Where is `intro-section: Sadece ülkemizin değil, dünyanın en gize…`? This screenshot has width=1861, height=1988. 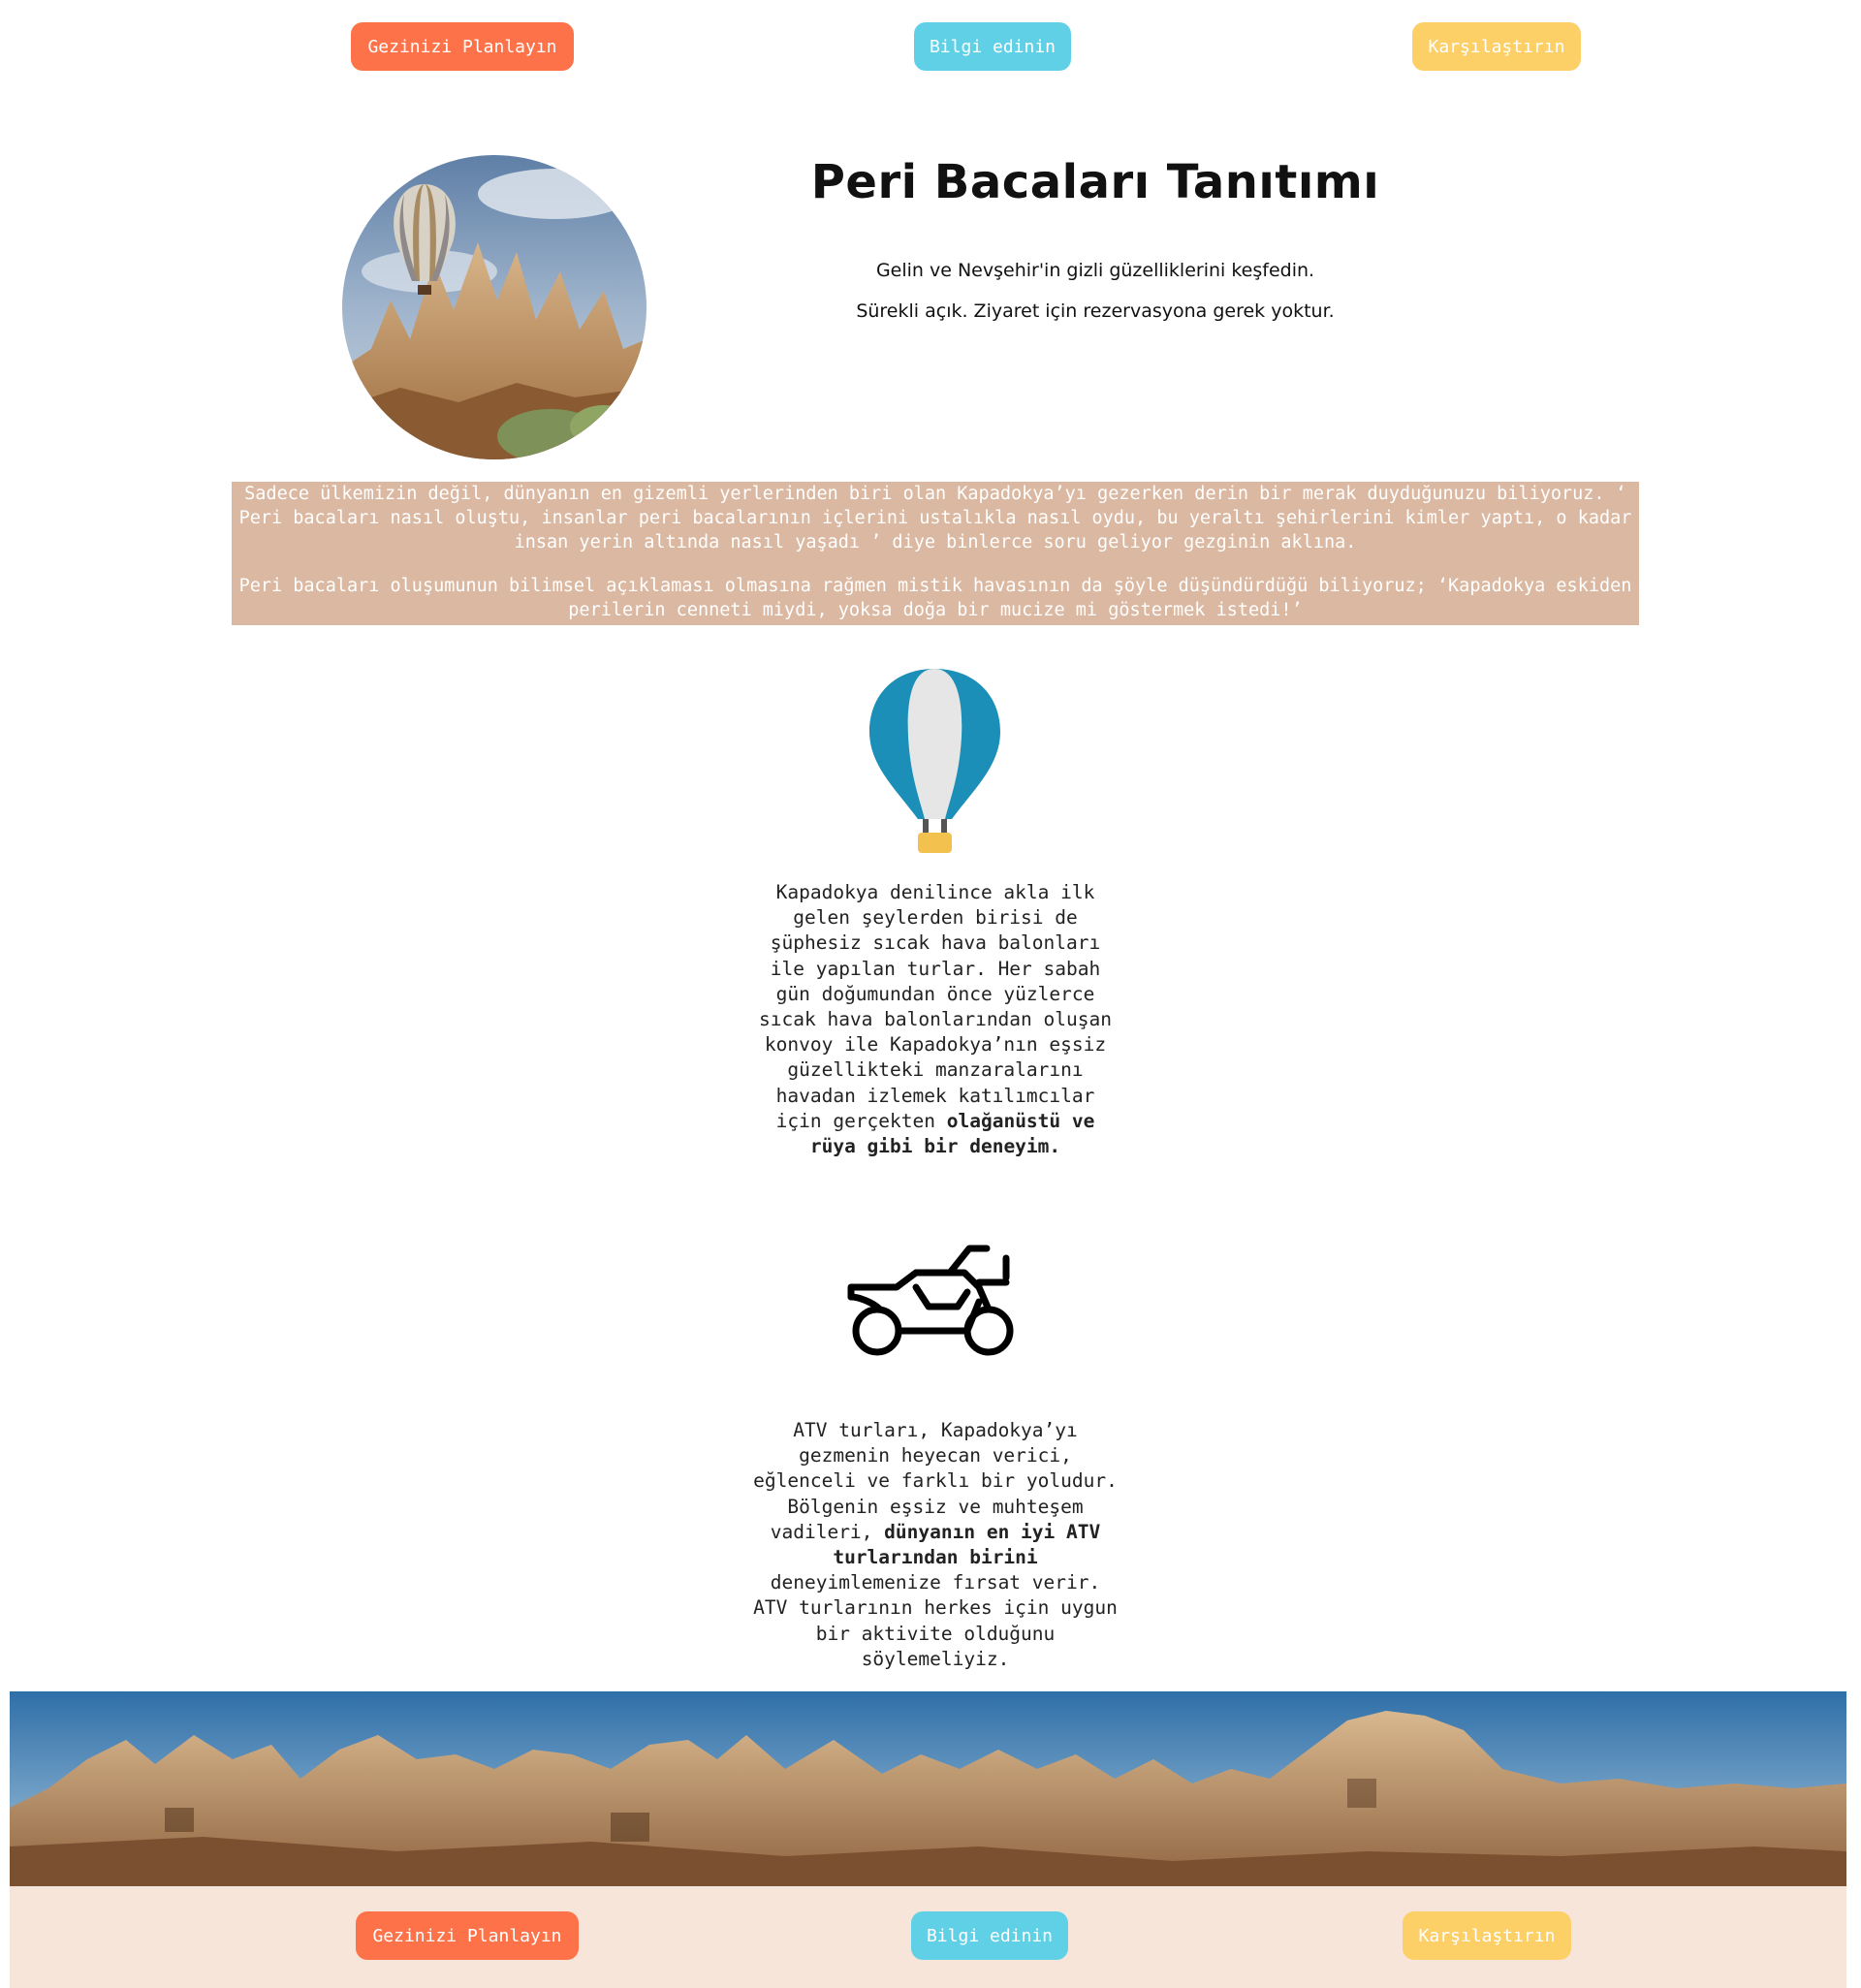 intro-section: Sadece ülkemizin değil, dünyanın en gize… is located at coordinates (936, 554).